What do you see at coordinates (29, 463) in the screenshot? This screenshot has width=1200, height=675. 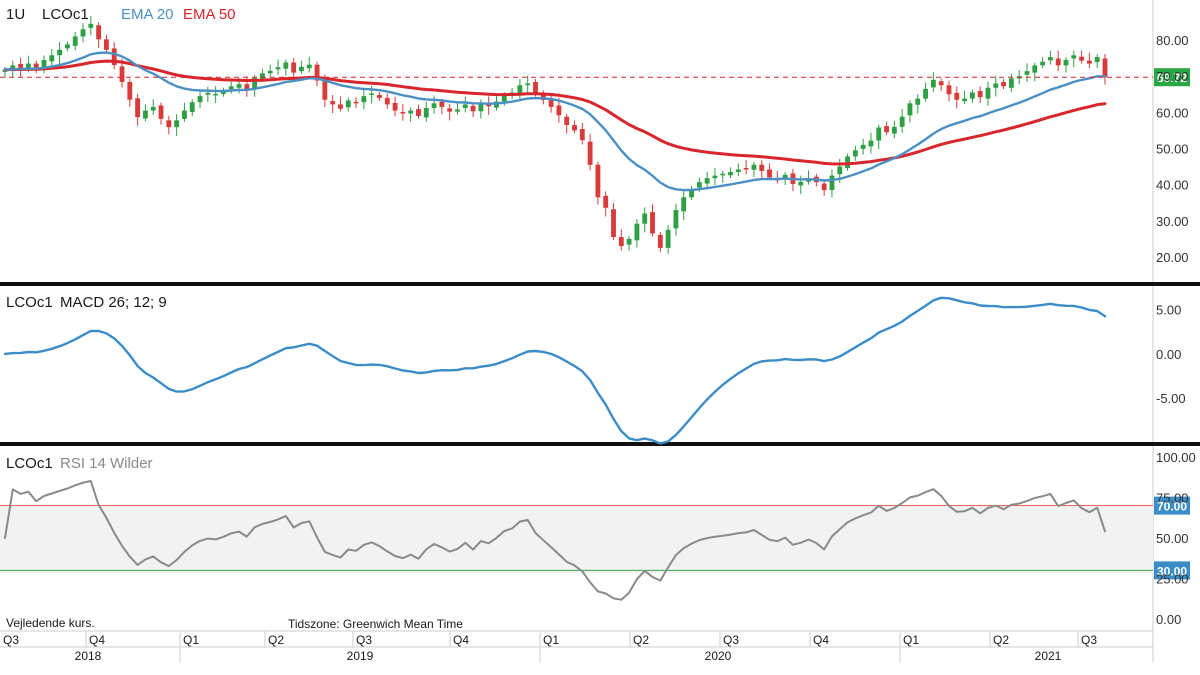 I see `rsi-symbol-label: LCOc1` at bounding box center [29, 463].